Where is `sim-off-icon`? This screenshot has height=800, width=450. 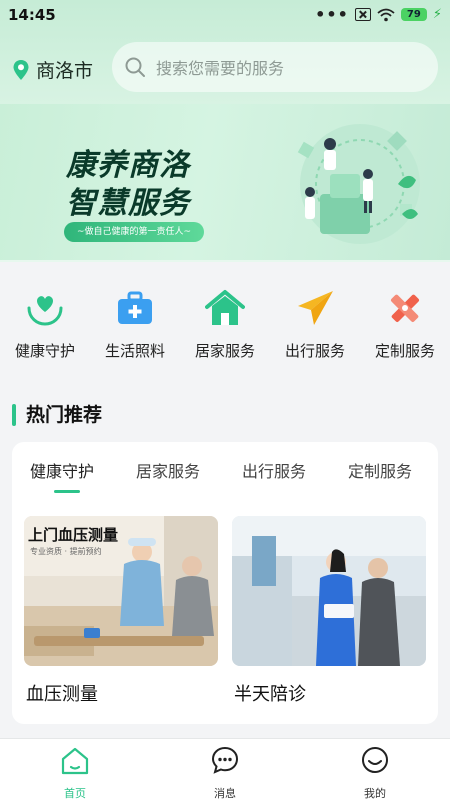 sim-off-icon is located at coordinates (362, 14).